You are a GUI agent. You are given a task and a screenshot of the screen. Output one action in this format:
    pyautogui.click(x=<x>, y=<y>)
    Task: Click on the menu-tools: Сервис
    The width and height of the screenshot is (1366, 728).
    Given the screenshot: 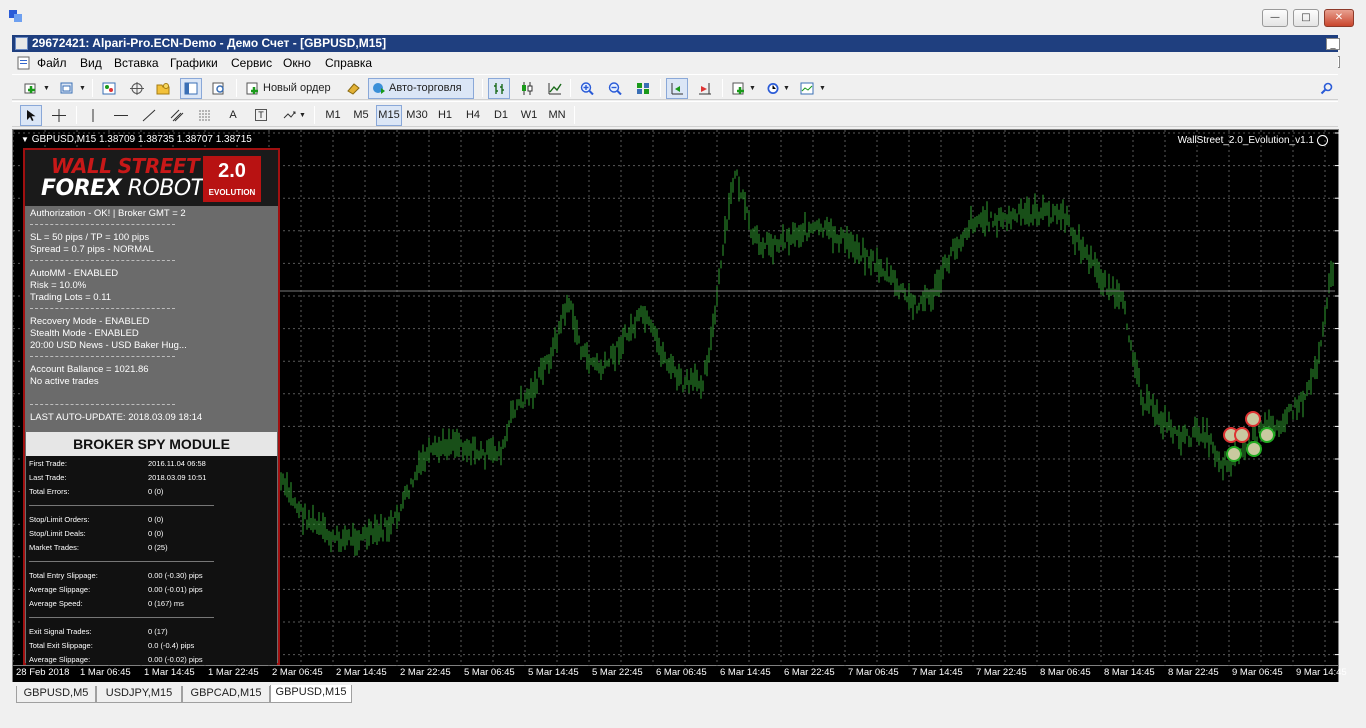 What is the action you would take?
    pyautogui.click(x=251, y=63)
    